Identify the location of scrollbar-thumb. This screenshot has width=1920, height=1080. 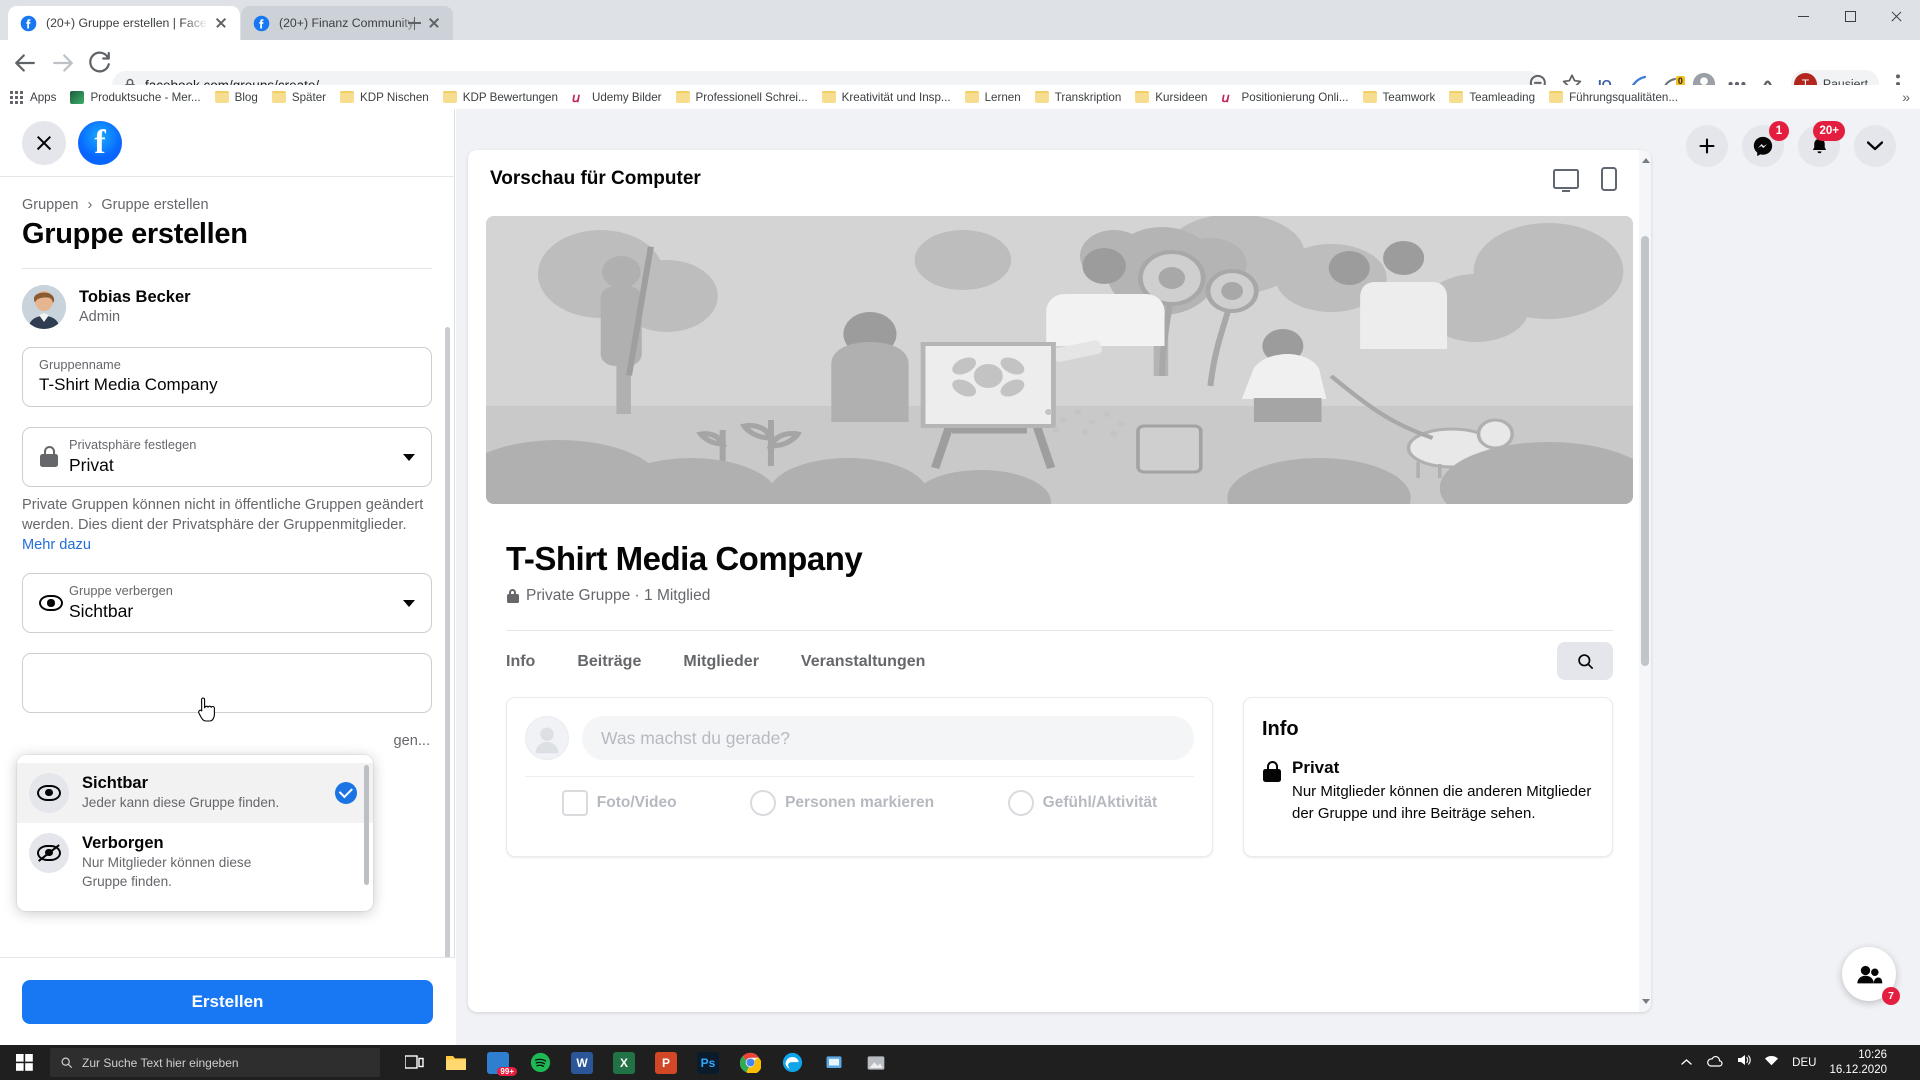
(1645, 451).